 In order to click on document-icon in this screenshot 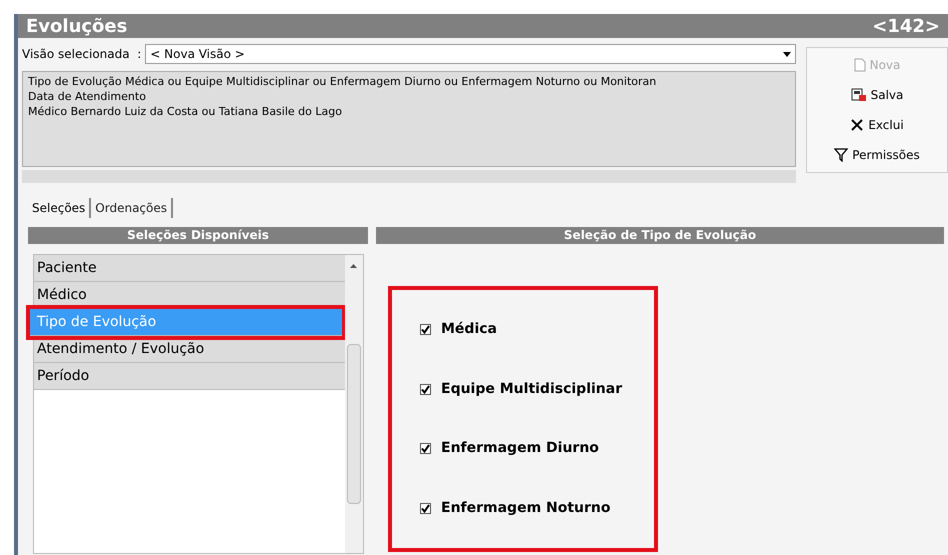, I will do `click(860, 65)`.